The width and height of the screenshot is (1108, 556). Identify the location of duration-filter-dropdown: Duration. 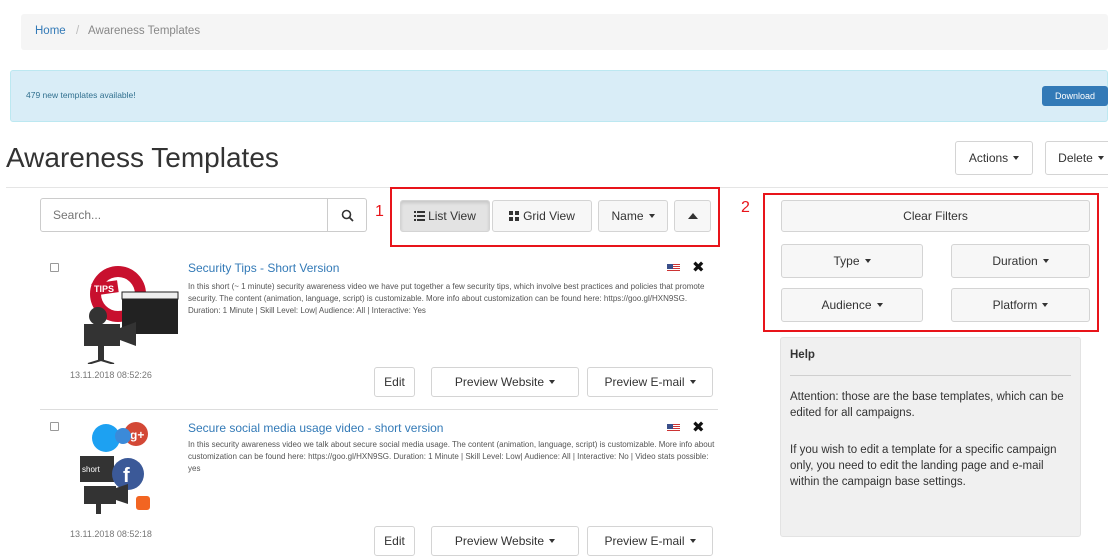
(1020, 261).